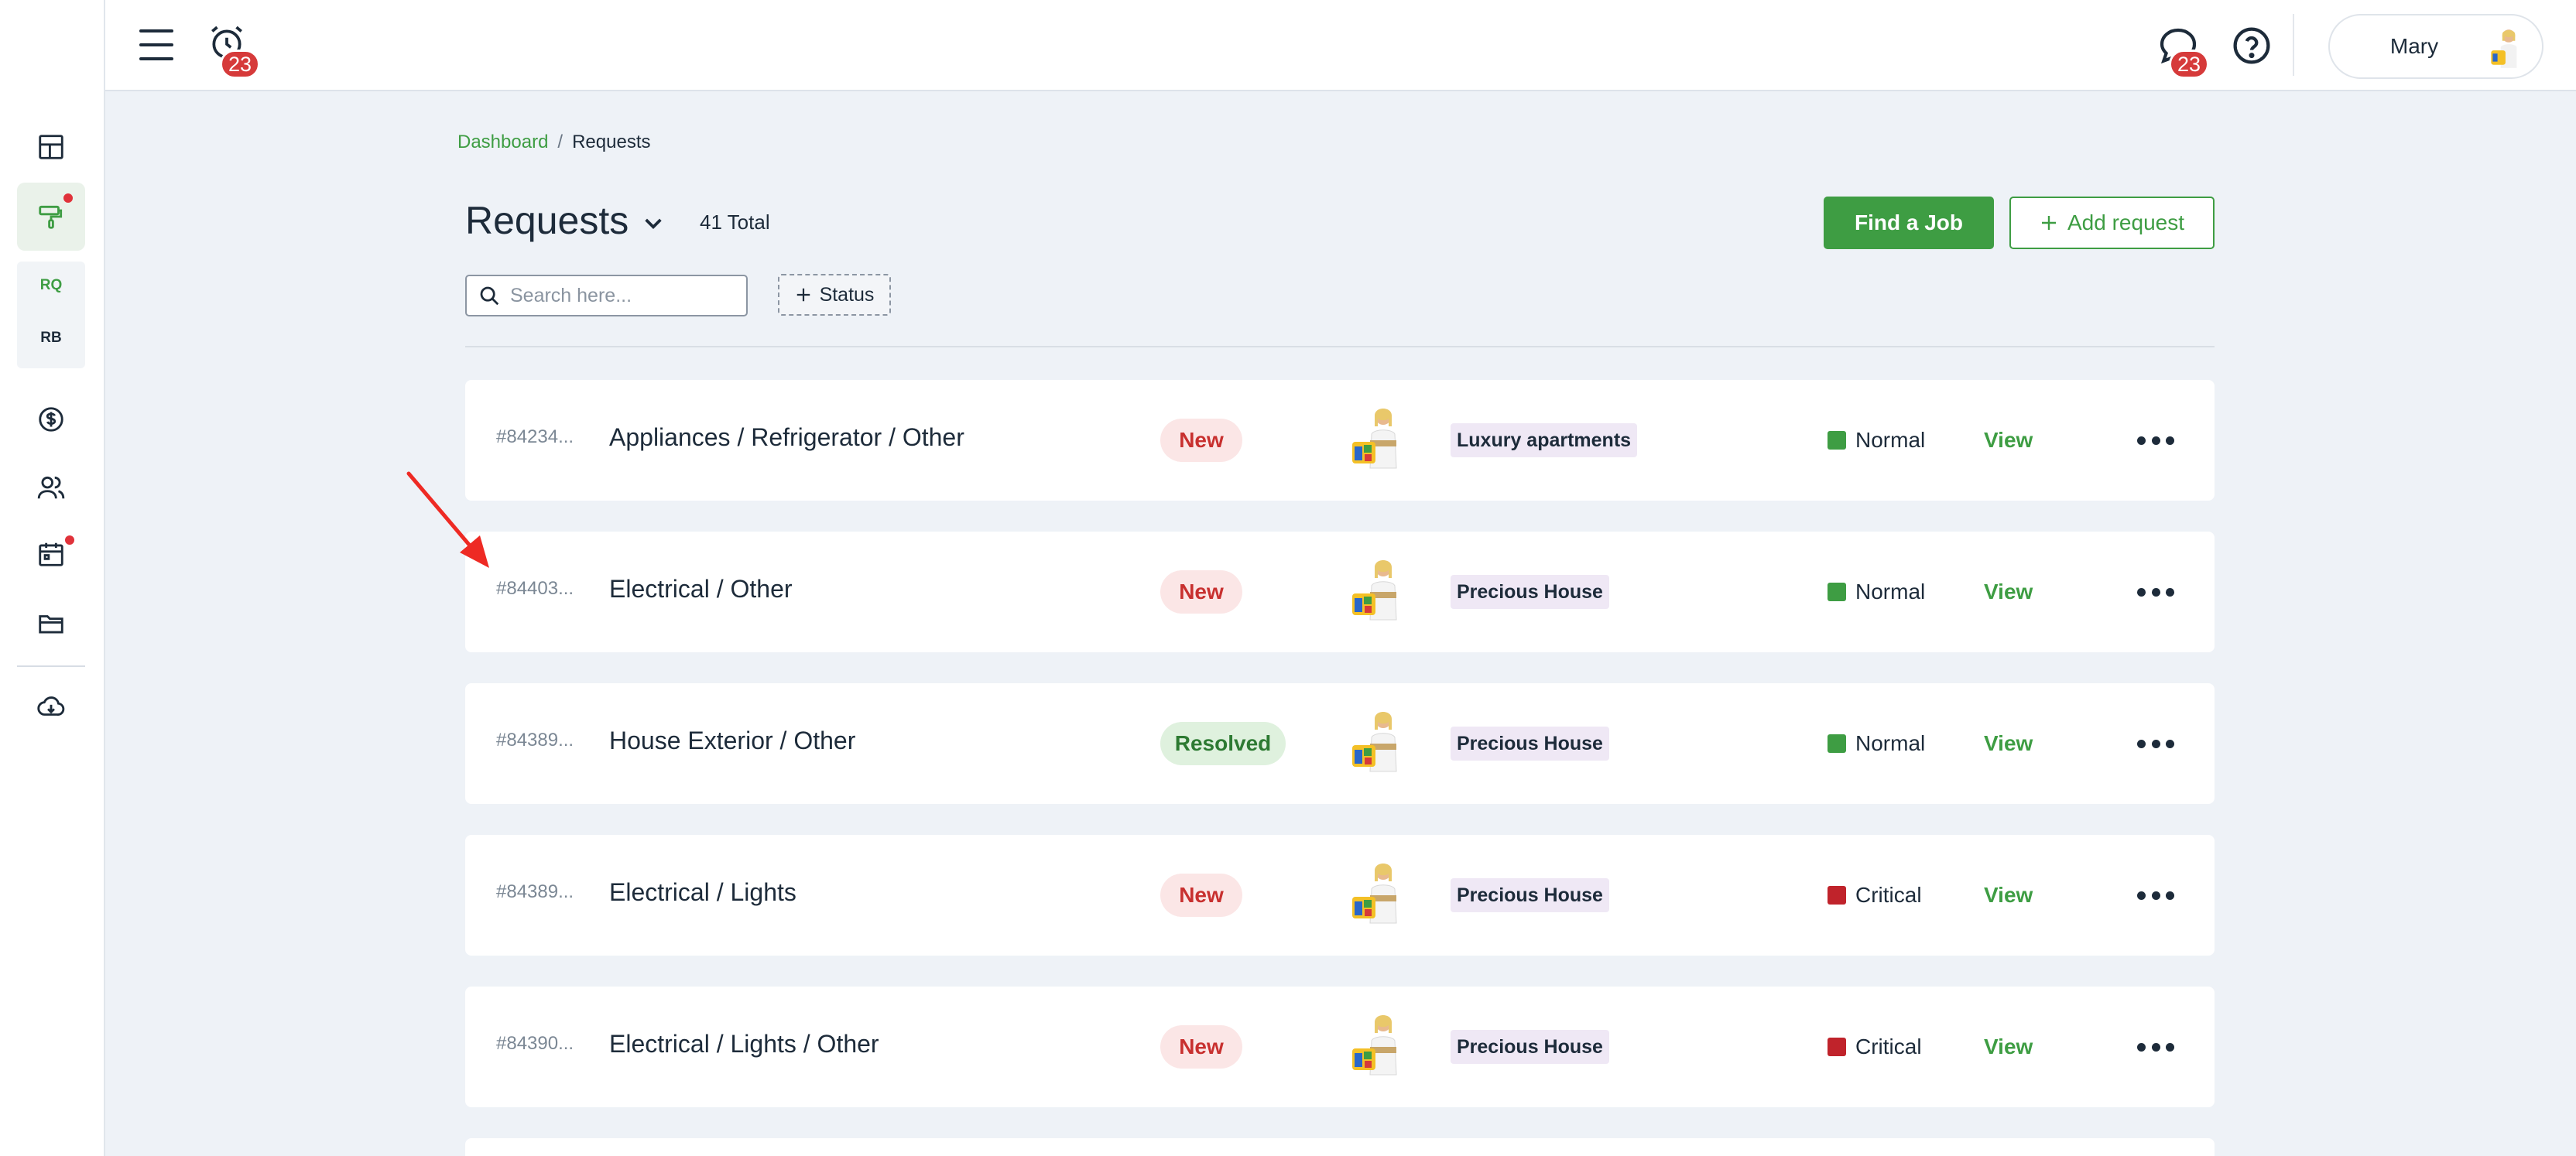 This screenshot has height=1156, width=2576. What do you see at coordinates (51, 338) in the screenshot?
I see `sidebar-item-rb: RB` at bounding box center [51, 338].